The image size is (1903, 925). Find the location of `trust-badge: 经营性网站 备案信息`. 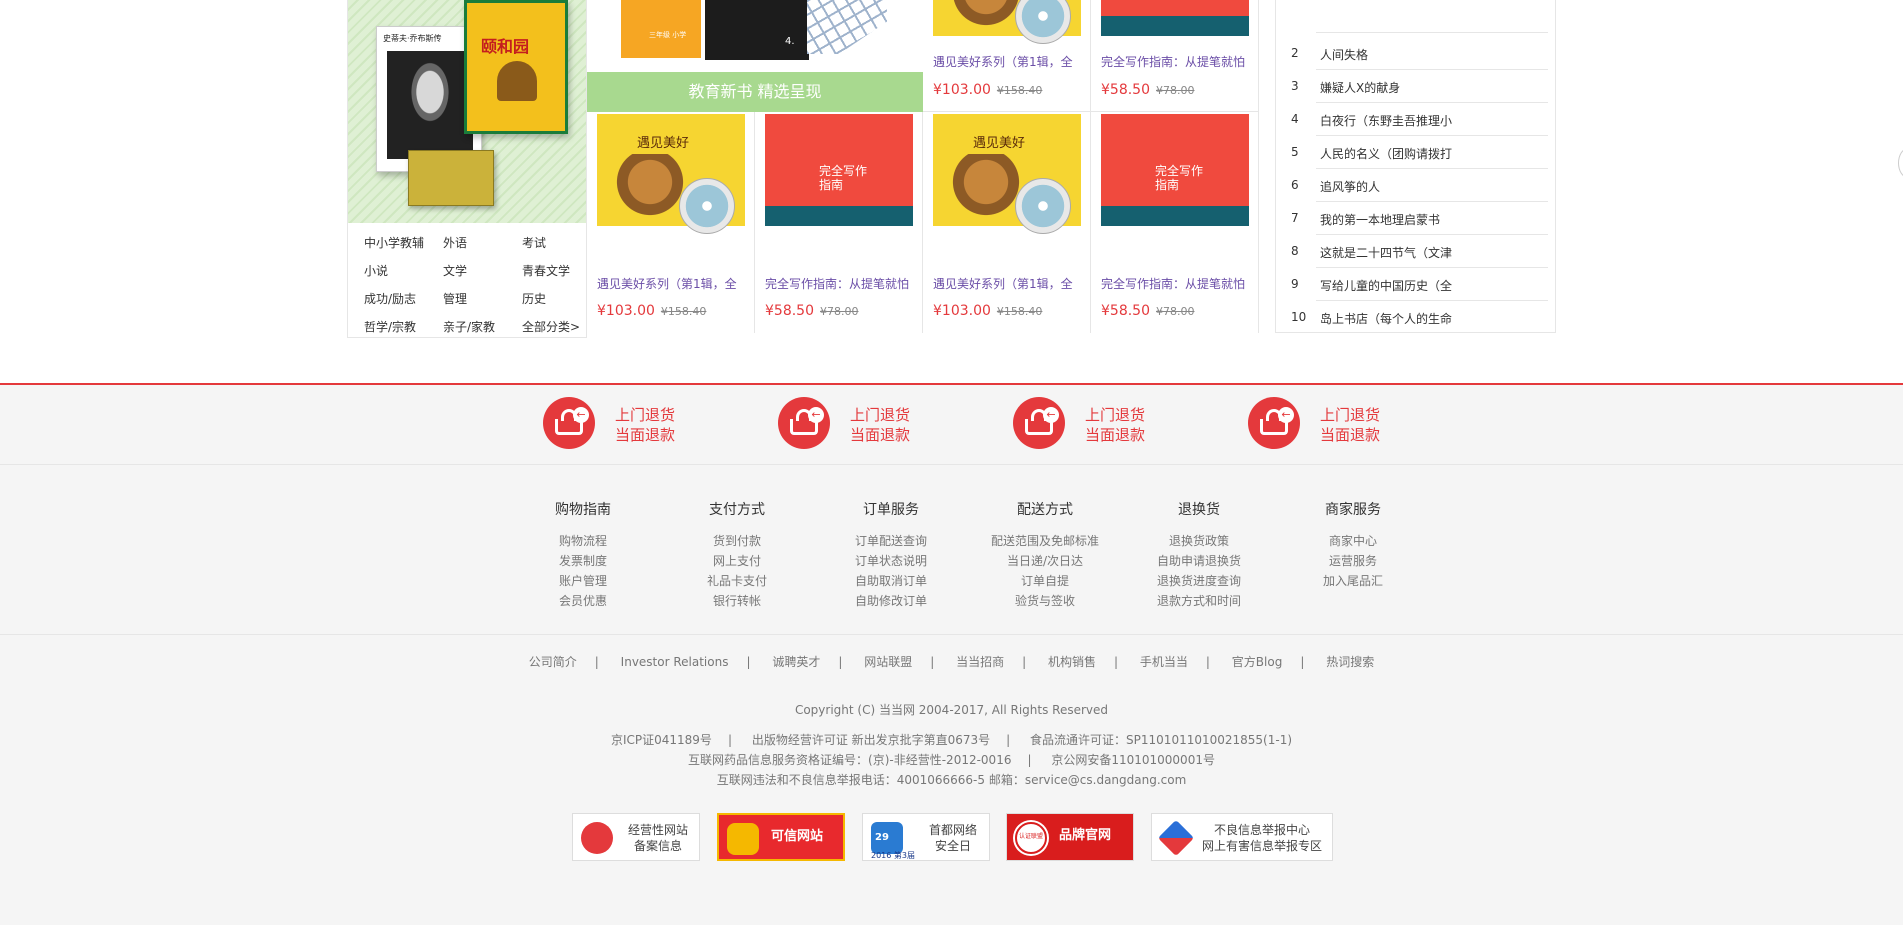

trust-badge: 经营性网站 备案信息 is located at coordinates (636, 837).